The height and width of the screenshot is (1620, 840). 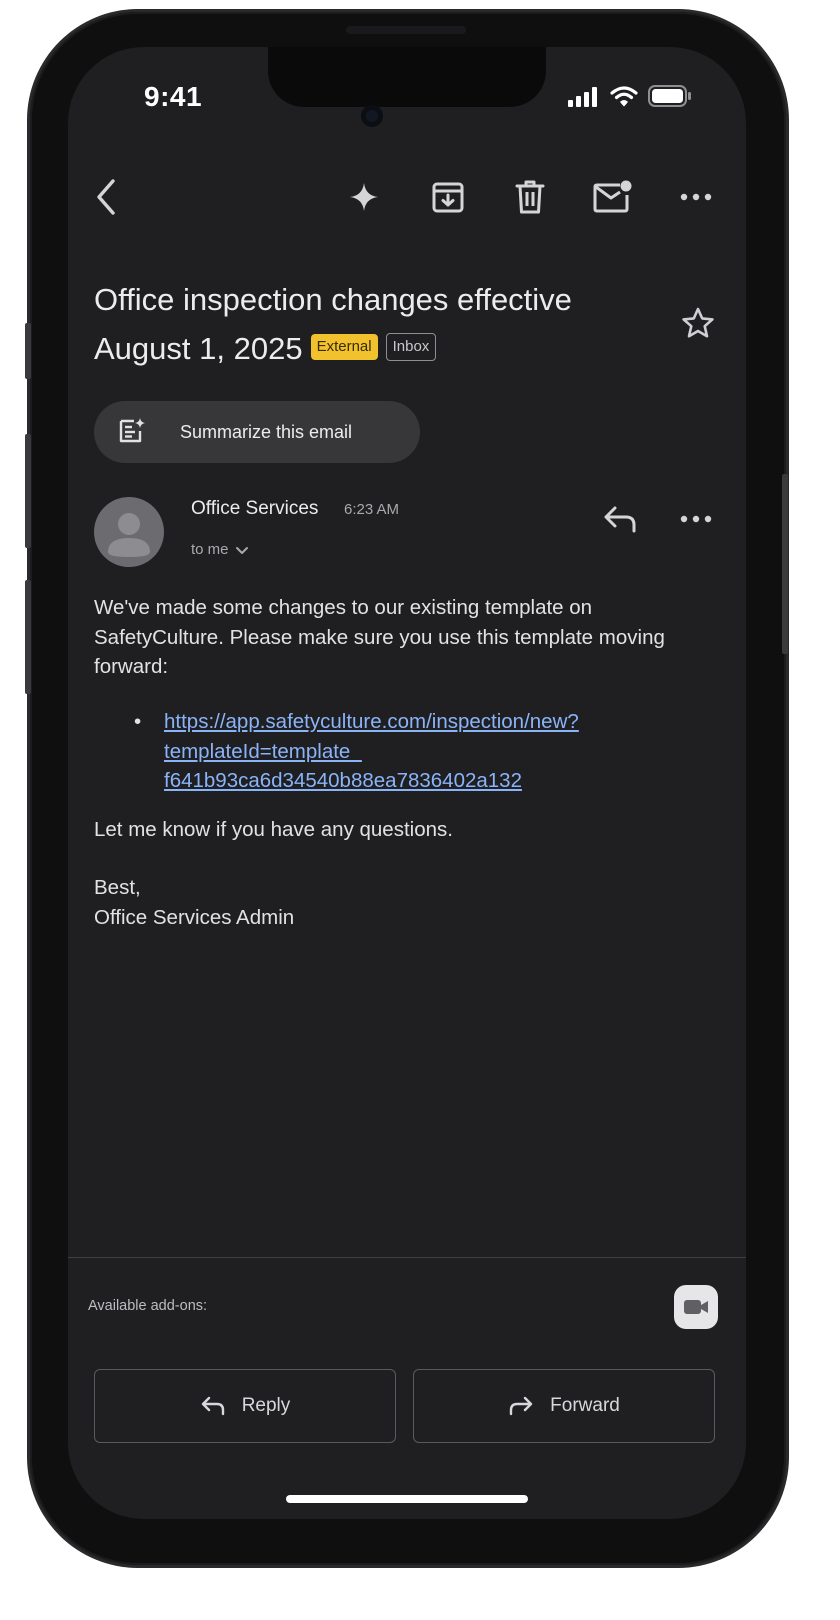 I want to click on star-icon, so click(x=698, y=322).